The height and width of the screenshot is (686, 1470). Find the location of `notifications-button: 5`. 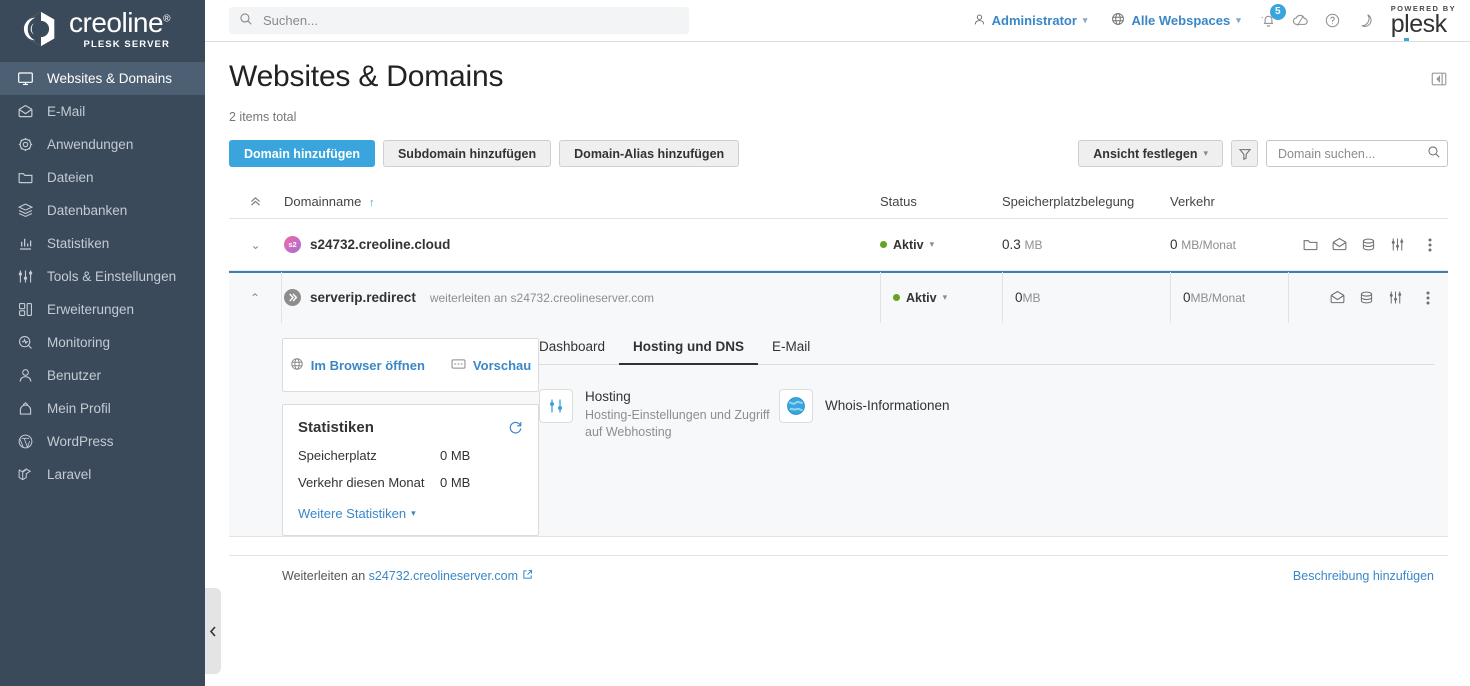

notifications-button: 5 is located at coordinates (1269, 20).